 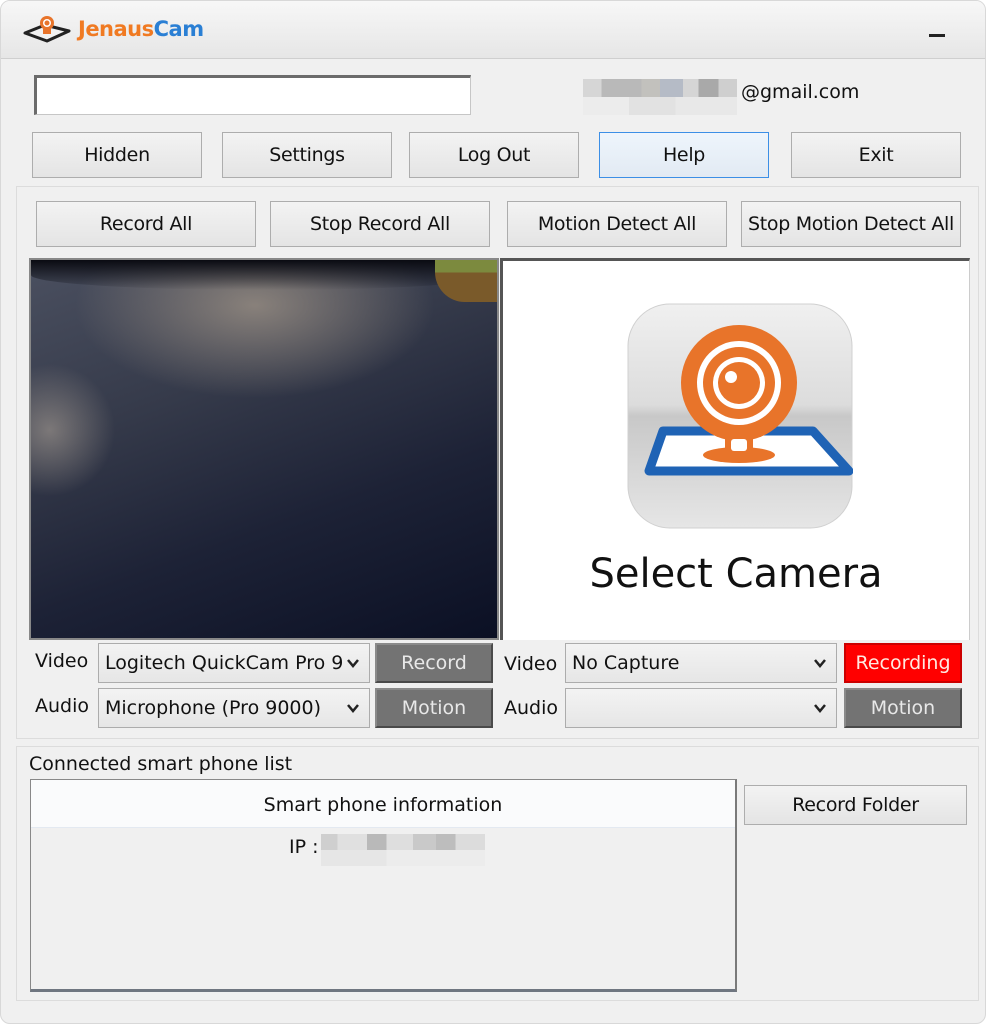 I want to click on hidden-button: Hidden, so click(x=117, y=155).